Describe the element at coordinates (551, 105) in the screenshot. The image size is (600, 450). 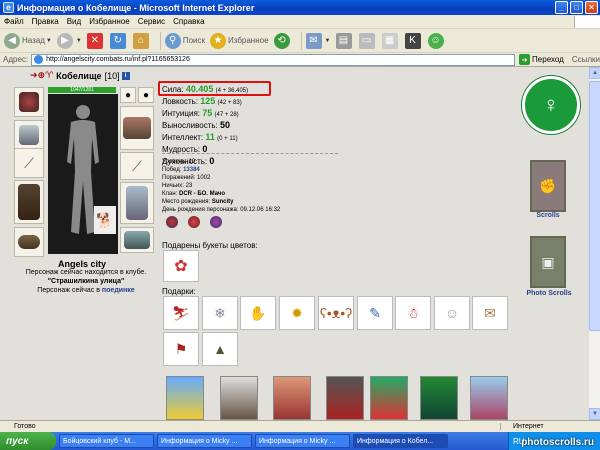
I see `angel-logo-icon: ♀` at that location.